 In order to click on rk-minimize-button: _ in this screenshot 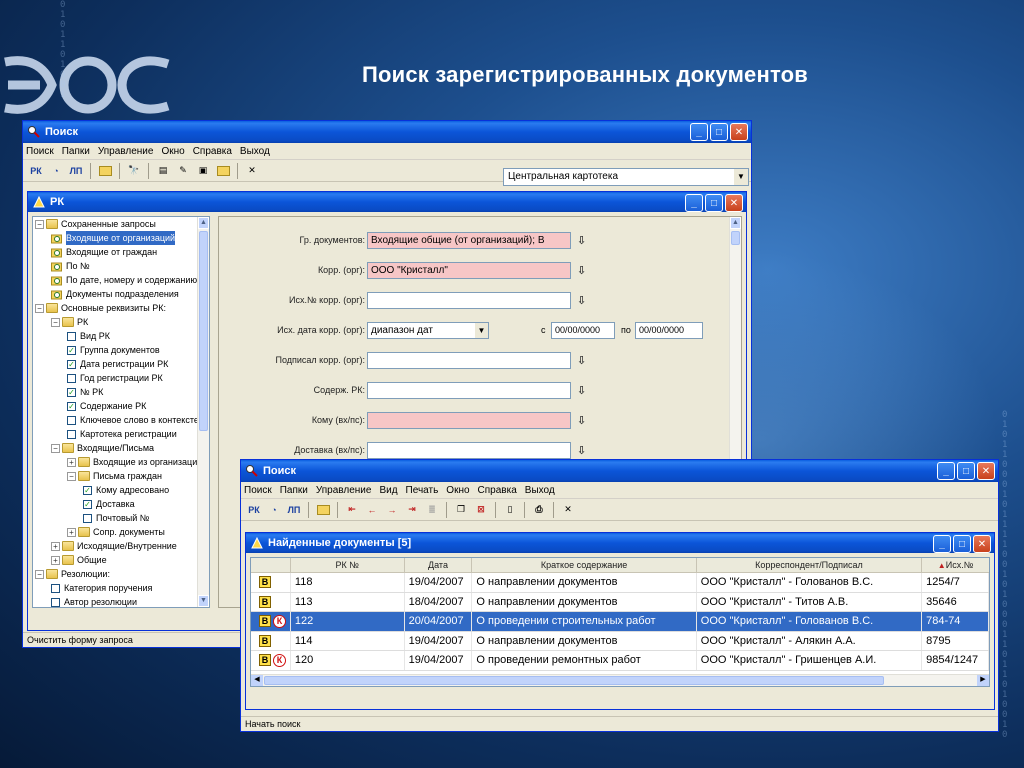, I will do `click(694, 203)`.